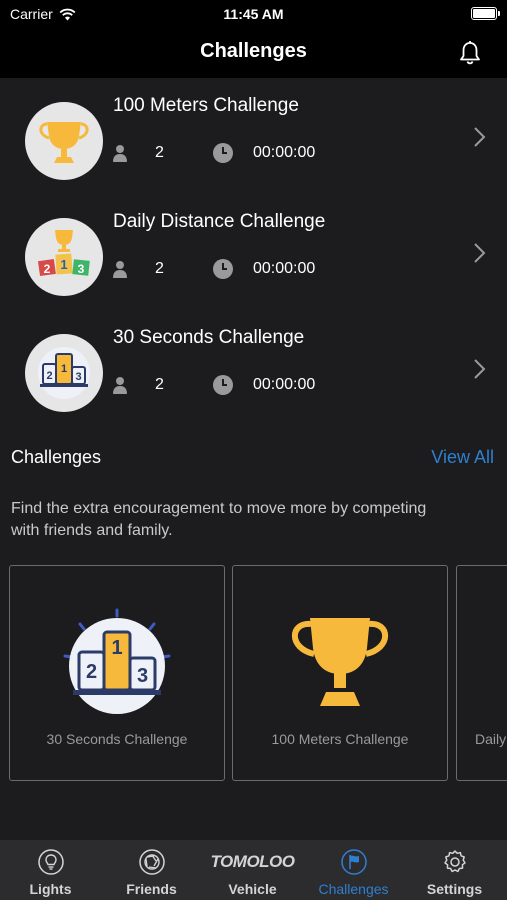 Image resolution: width=507 pixels, height=900 pixels. What do you see at coordinates (56, 457) in the screenshot?
I see `section-heading: Challenges` at bounding box center [56, 457].